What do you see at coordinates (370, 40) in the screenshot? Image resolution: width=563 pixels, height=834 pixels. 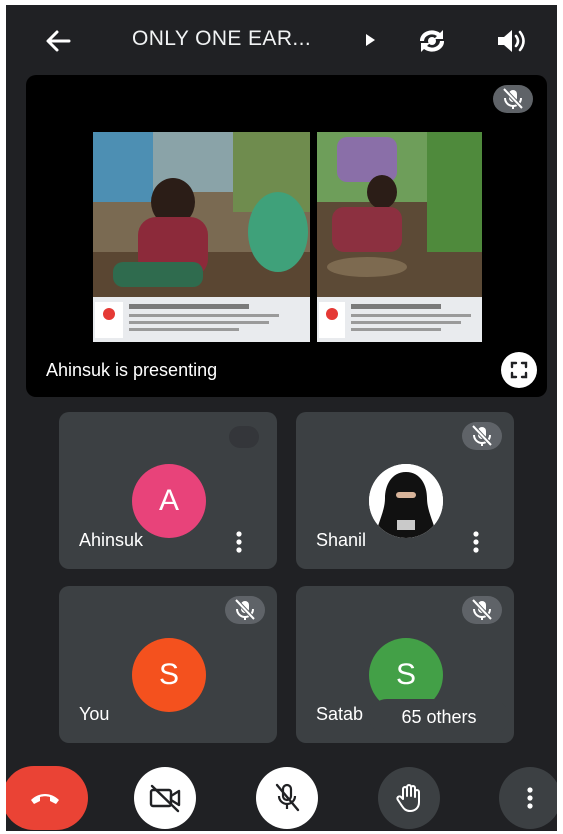 I see `caret-right-icon` at bounding box center [370, 40].